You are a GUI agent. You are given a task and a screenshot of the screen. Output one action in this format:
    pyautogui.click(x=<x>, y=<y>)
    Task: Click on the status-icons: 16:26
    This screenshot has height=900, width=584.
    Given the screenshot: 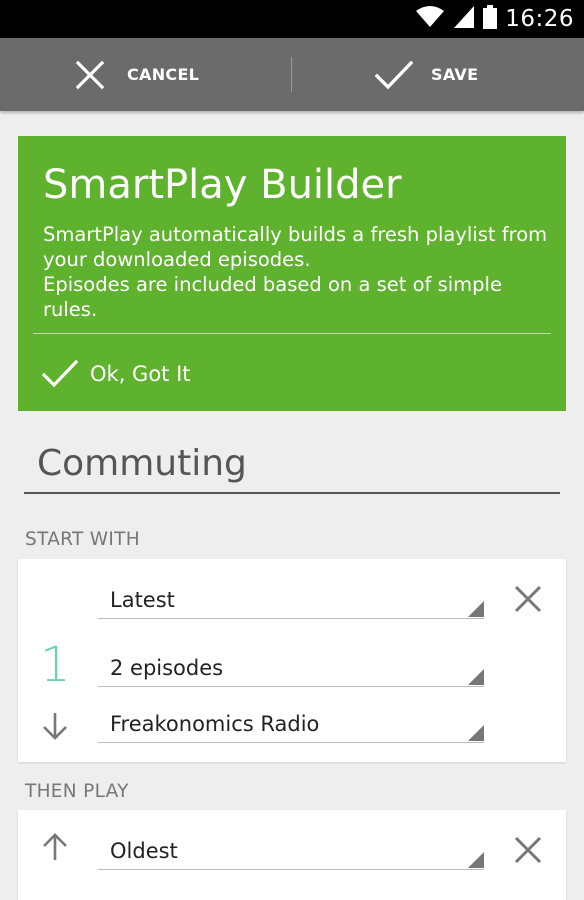 What is the action you would take?
    pyautogui.click(x=494, y=19)
    